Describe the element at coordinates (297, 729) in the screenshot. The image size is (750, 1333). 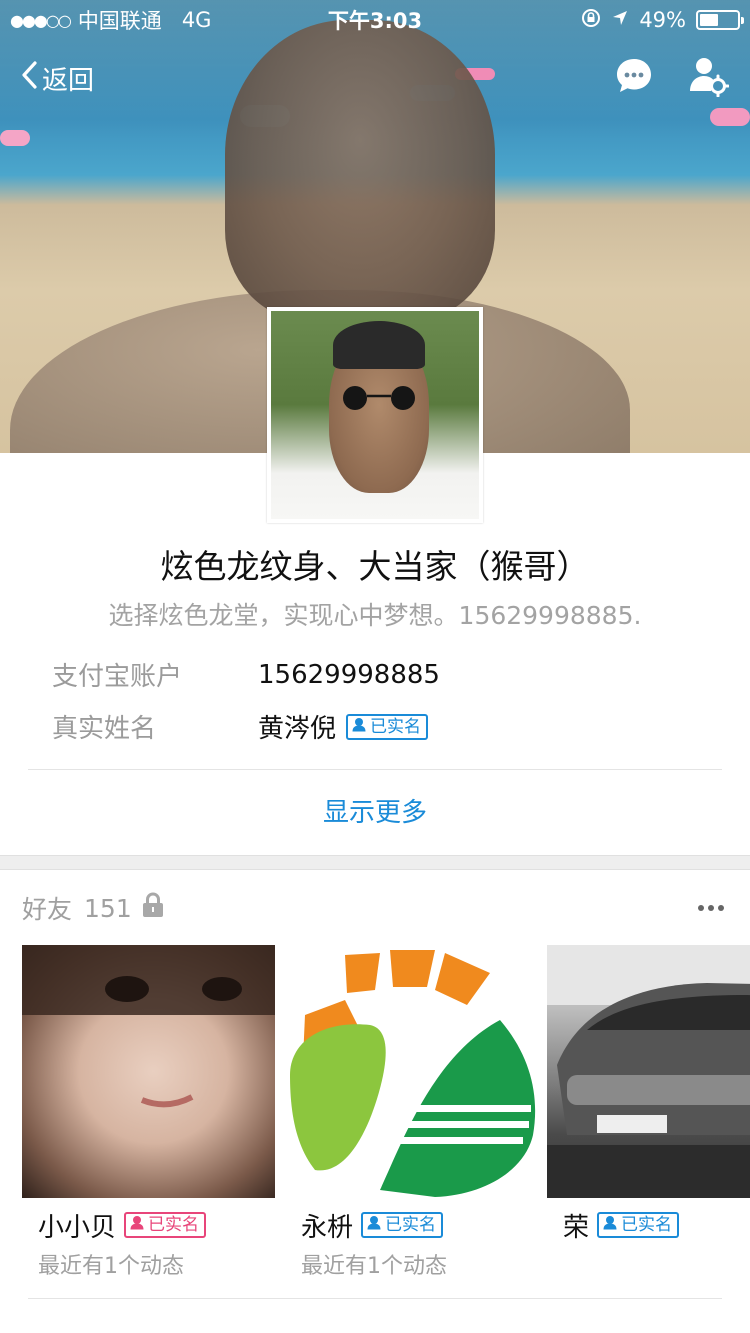
I see `real-name-value: 黄涔倪` at that location.